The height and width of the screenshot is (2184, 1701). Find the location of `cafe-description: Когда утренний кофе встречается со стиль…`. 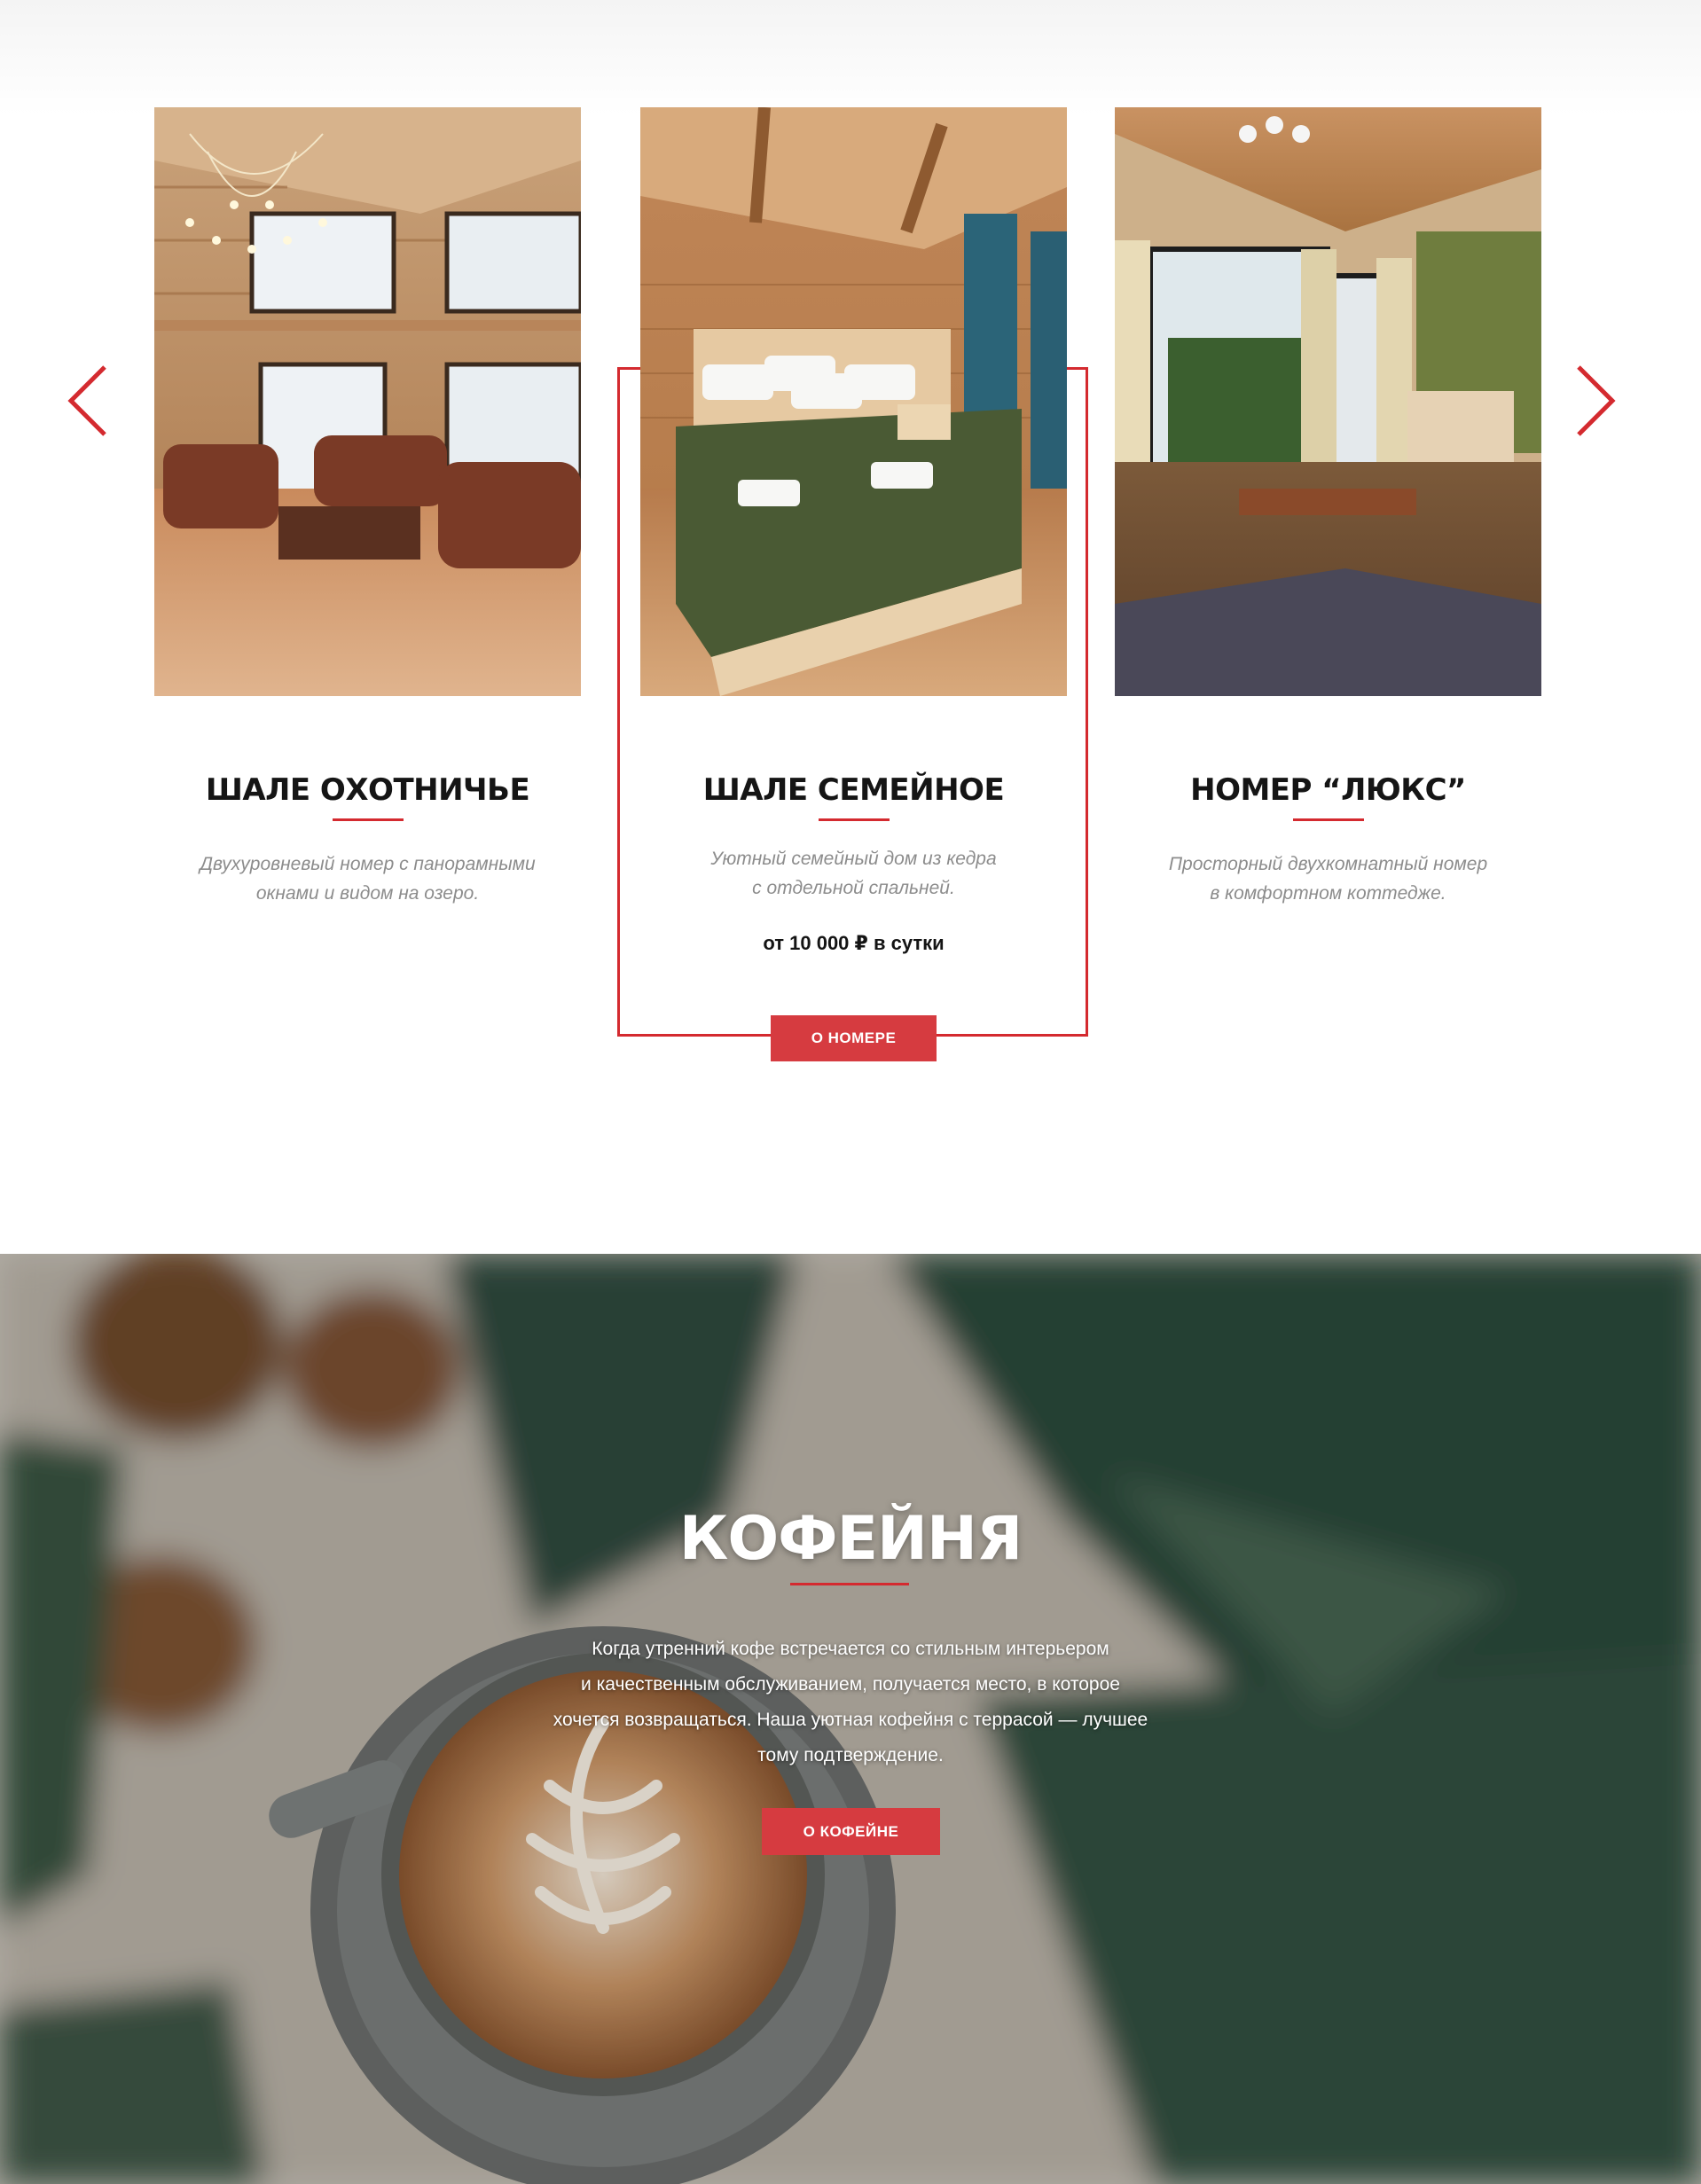

cafe-description: Когда утренний кофе встречается со стиль… is located at coordinates (850, 1702).